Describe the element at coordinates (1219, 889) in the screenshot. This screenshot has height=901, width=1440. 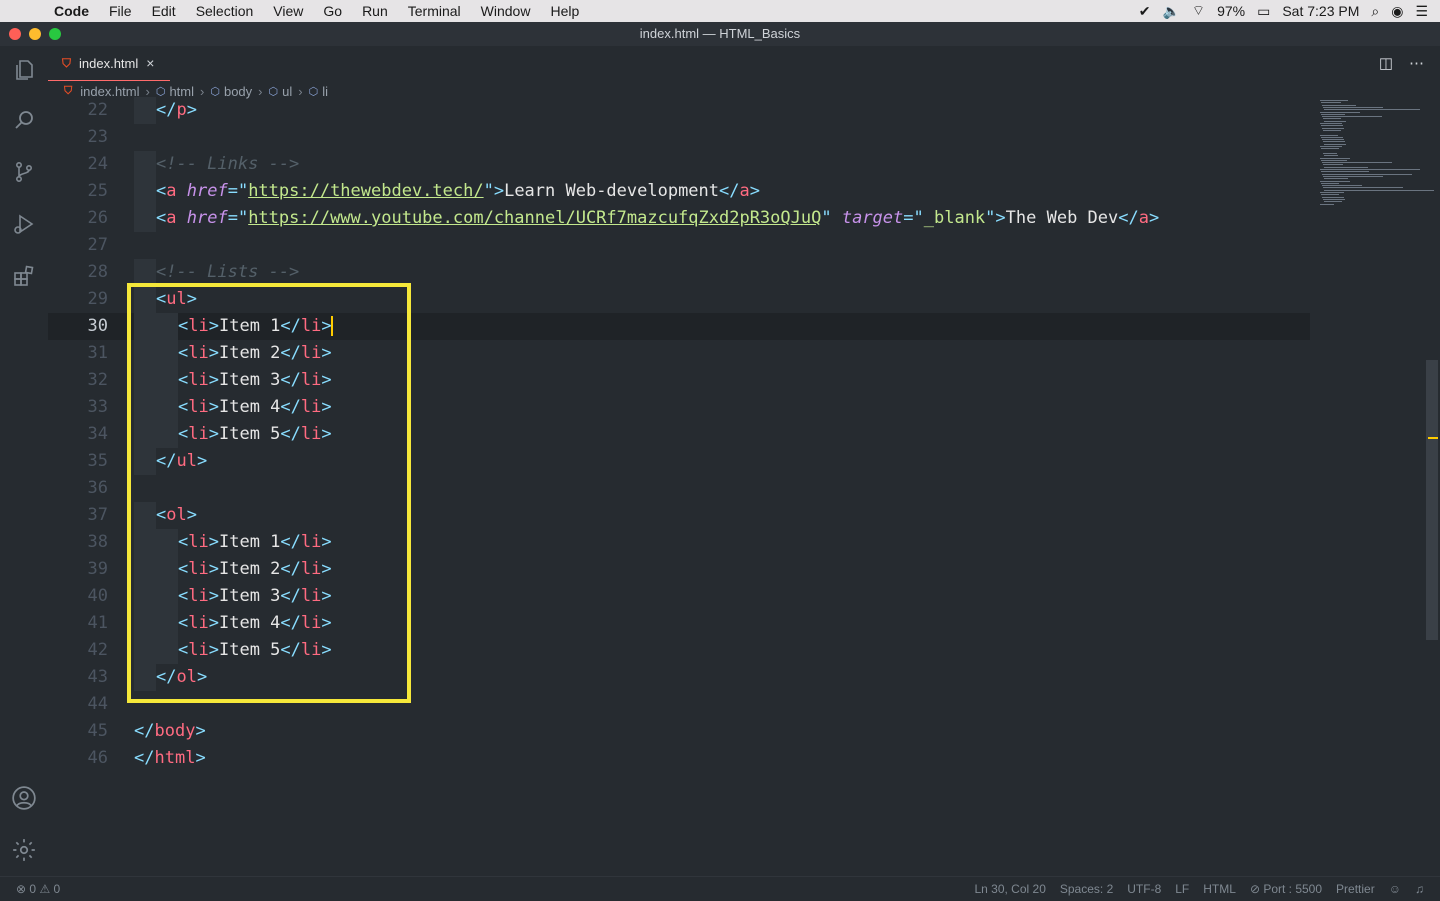
I see `language-mode: HTML` at that location.